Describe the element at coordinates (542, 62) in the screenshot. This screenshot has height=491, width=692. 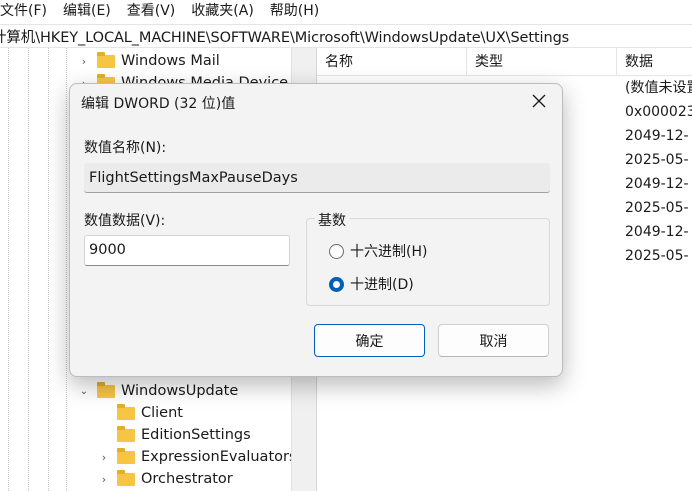
I see `column-header-type: 类型` at that location.